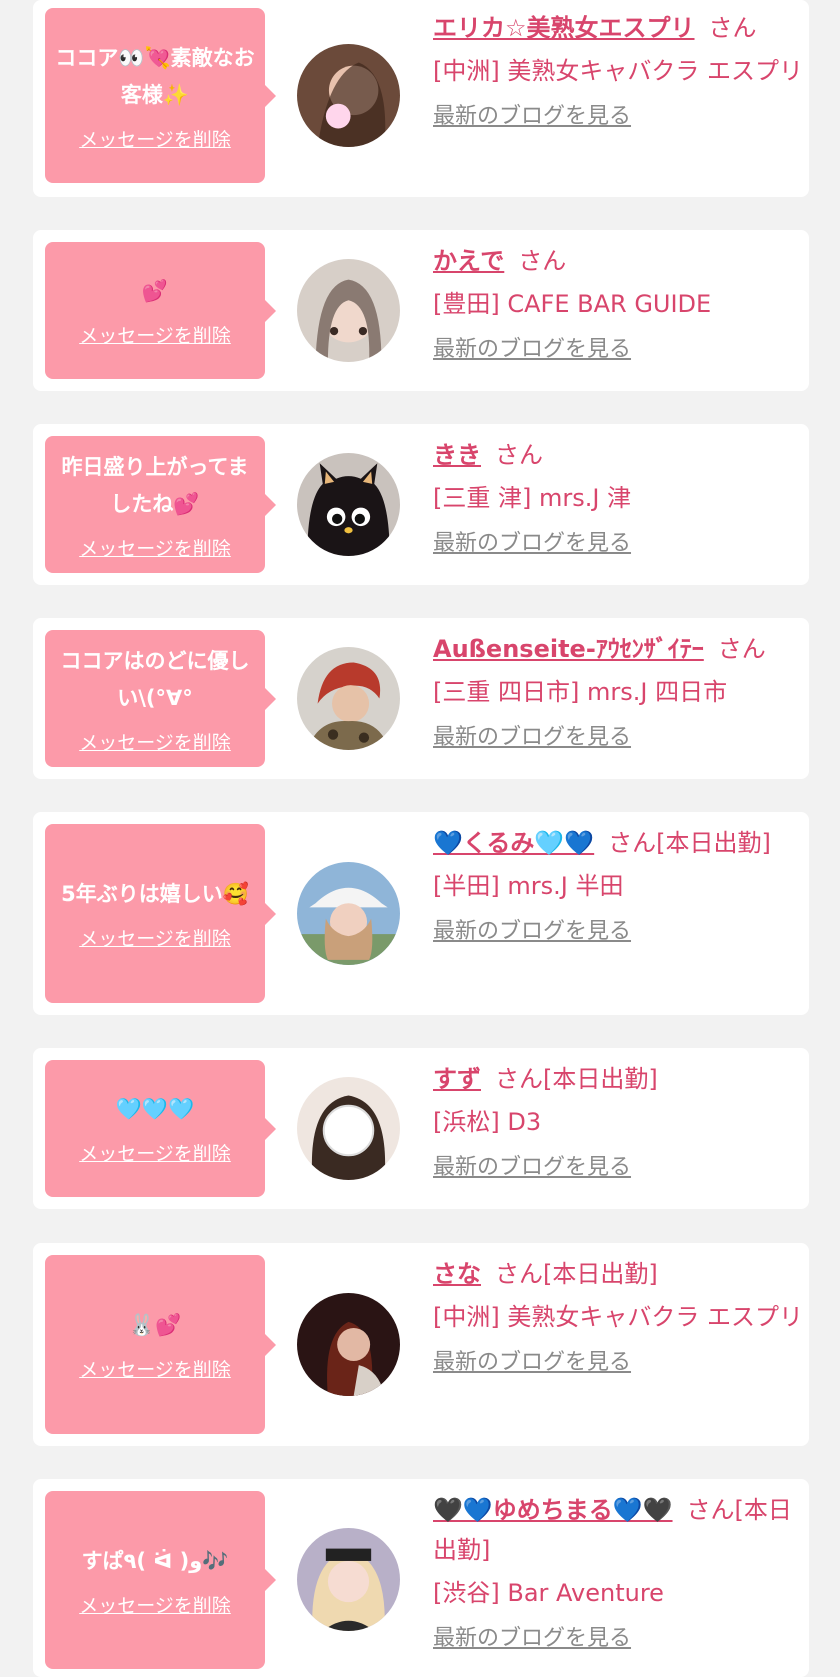 This screenshot has width=840, height=1677. I want to click on message-text: 🩵🩵🩵, so click(155, 1109).